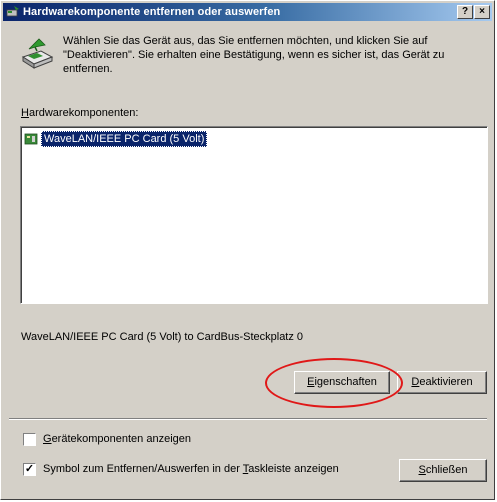 This screenshot has width=497, height=502. I want to click on show-components-label: Gerätekomponenten anzeigen, so click(117, 439).